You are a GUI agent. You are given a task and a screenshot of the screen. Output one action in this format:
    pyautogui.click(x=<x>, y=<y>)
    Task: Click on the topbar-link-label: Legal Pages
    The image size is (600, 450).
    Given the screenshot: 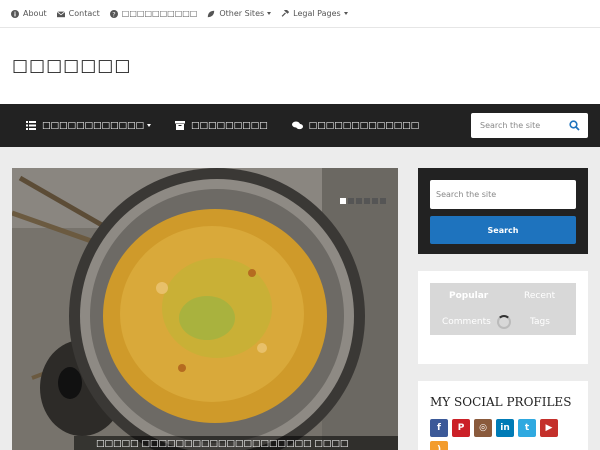 What is the action you would take?
    pyautogui.click(x=317, y=13)
    